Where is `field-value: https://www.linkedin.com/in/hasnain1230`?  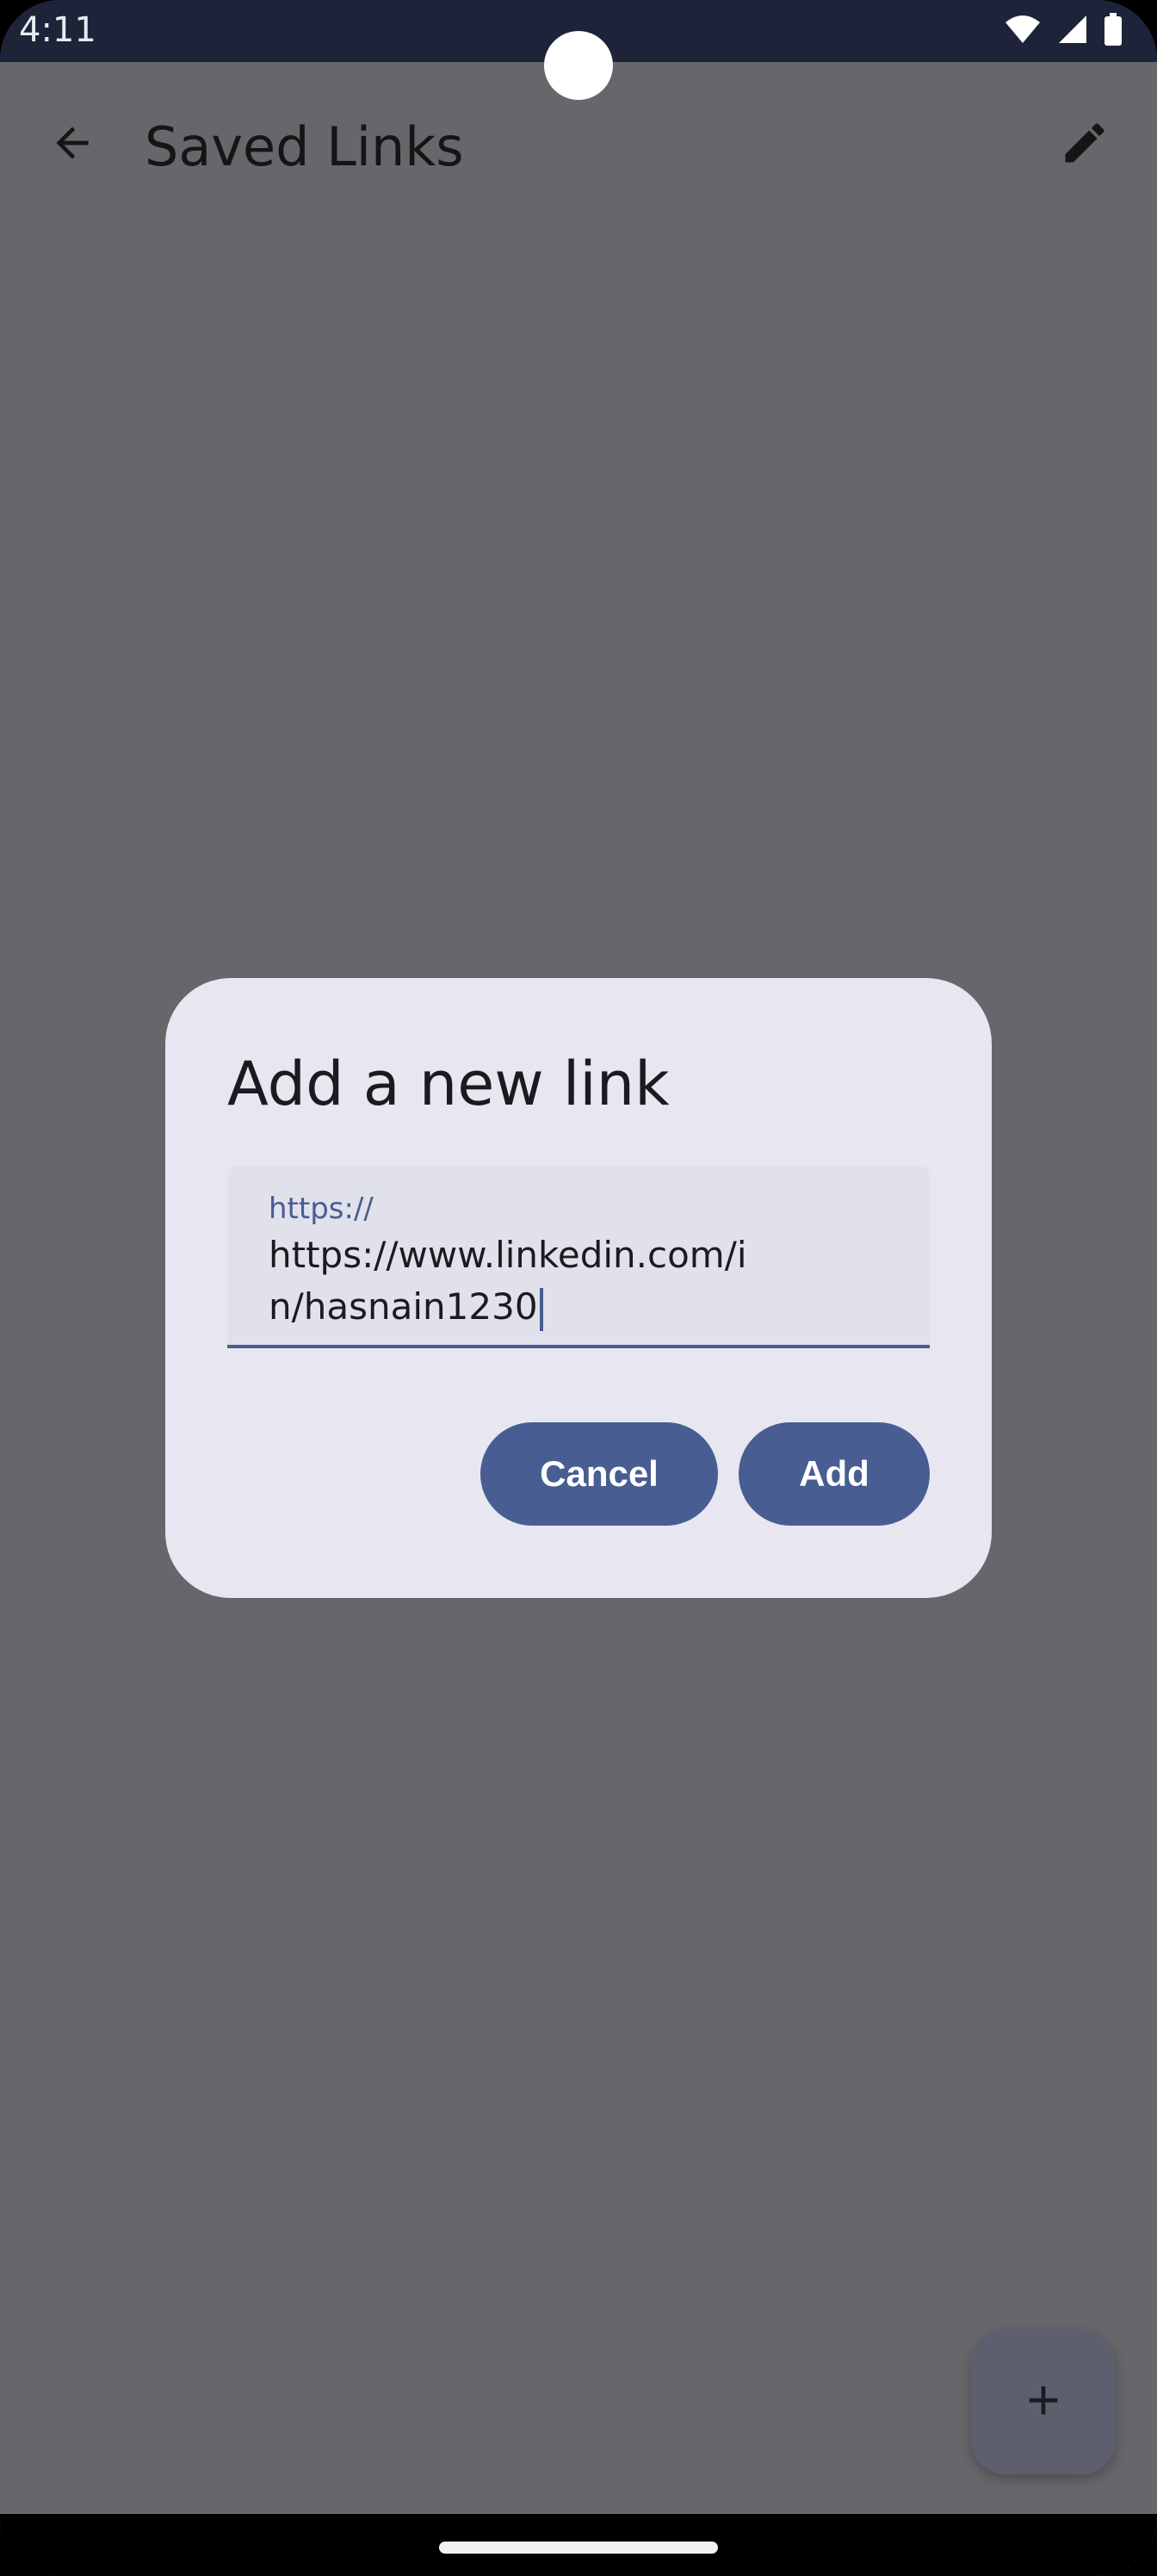
field-value: https://www.linkedin.com/in/hasnain1230 is located at coordinates (510, 1281).